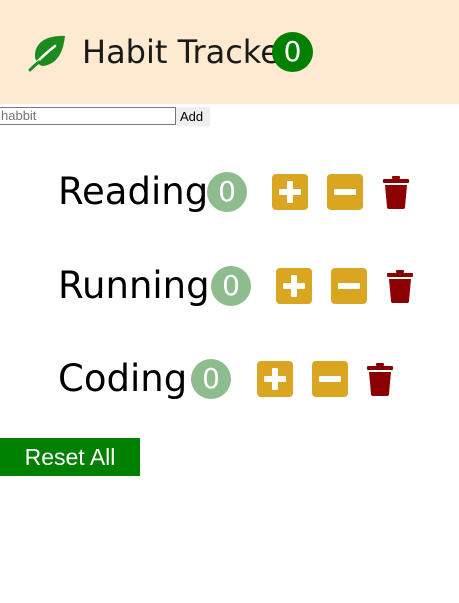 Image resolution: width=459 pixels, height=603 pixels. Describe the element at coordinates (188, 52) in the screenshot. I see `app-title: Habit Tracker` at that location.